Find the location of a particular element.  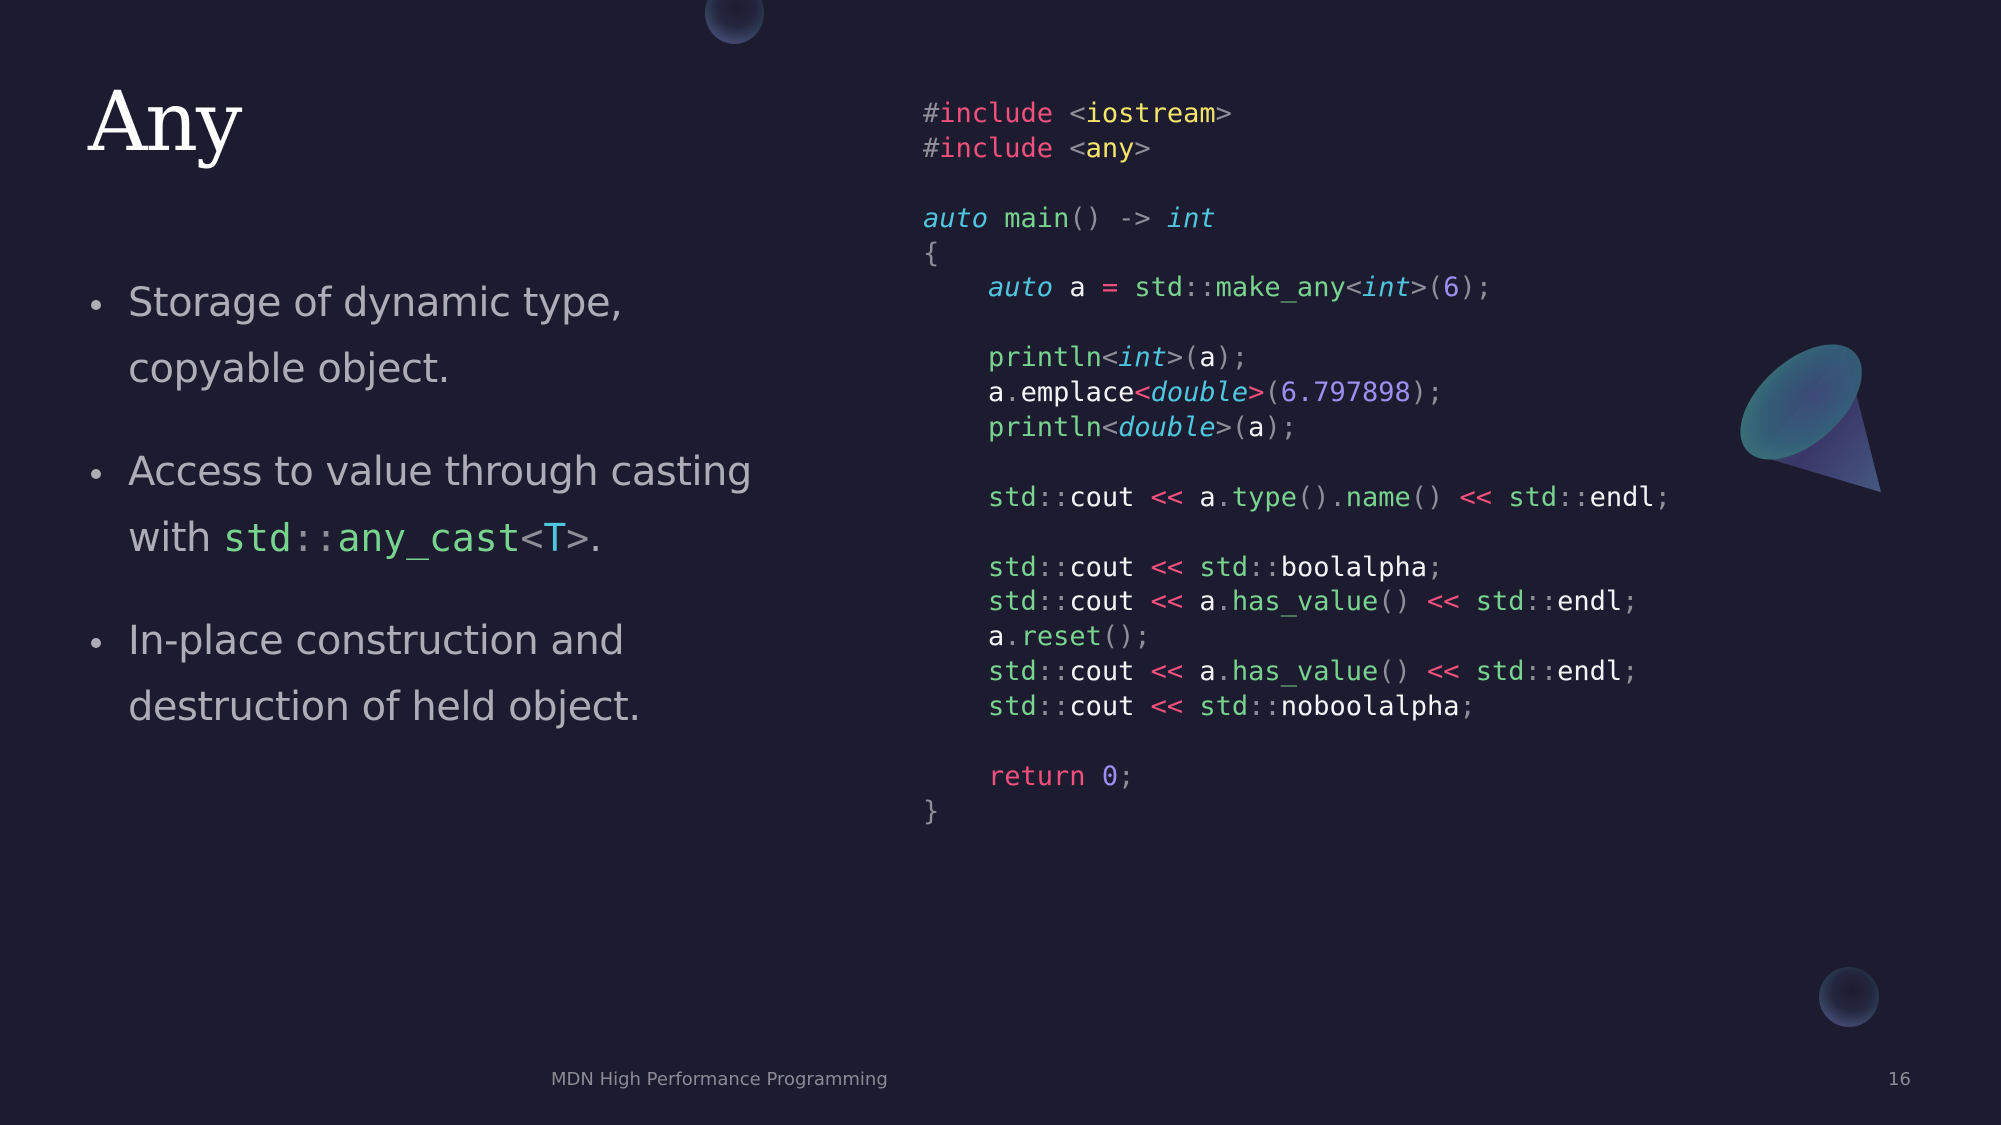

code-token: 6 is located at coordinates (1451, 288).